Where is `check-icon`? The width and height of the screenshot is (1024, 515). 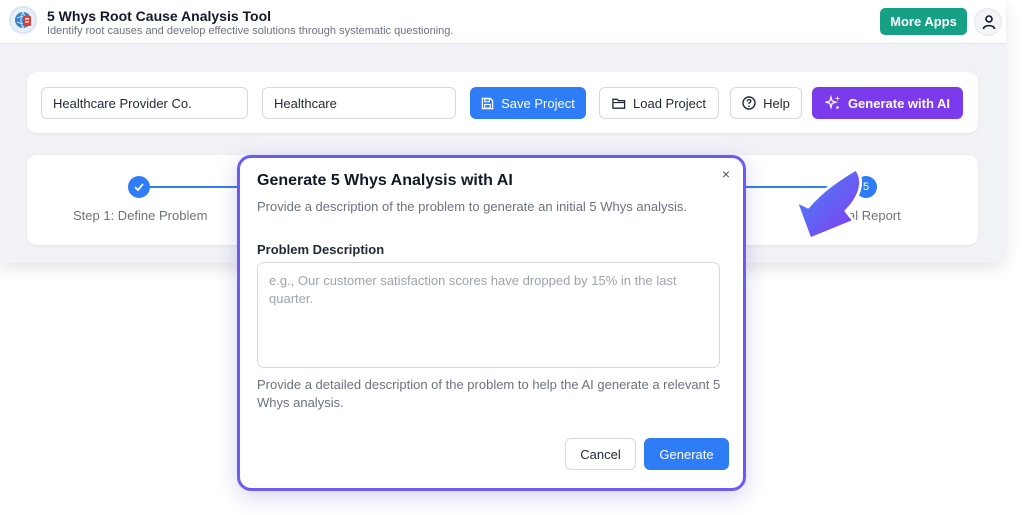 check-icon is located at coordinates (139, 187).